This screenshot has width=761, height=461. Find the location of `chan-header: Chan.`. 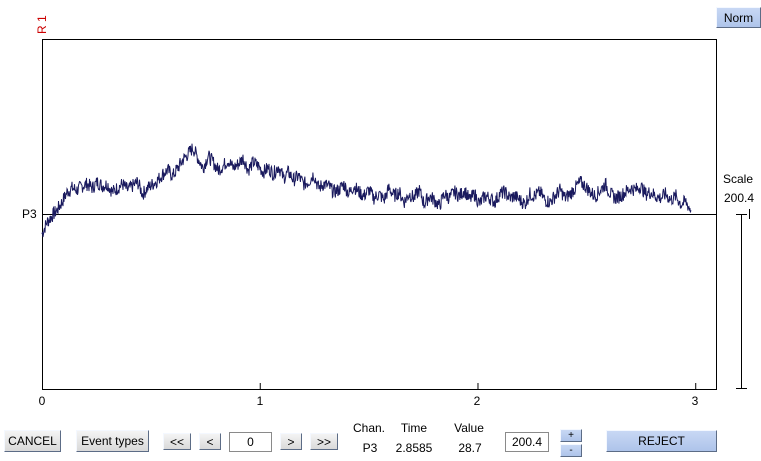

chan-header: Chan. is located at coordinates (369, 428).